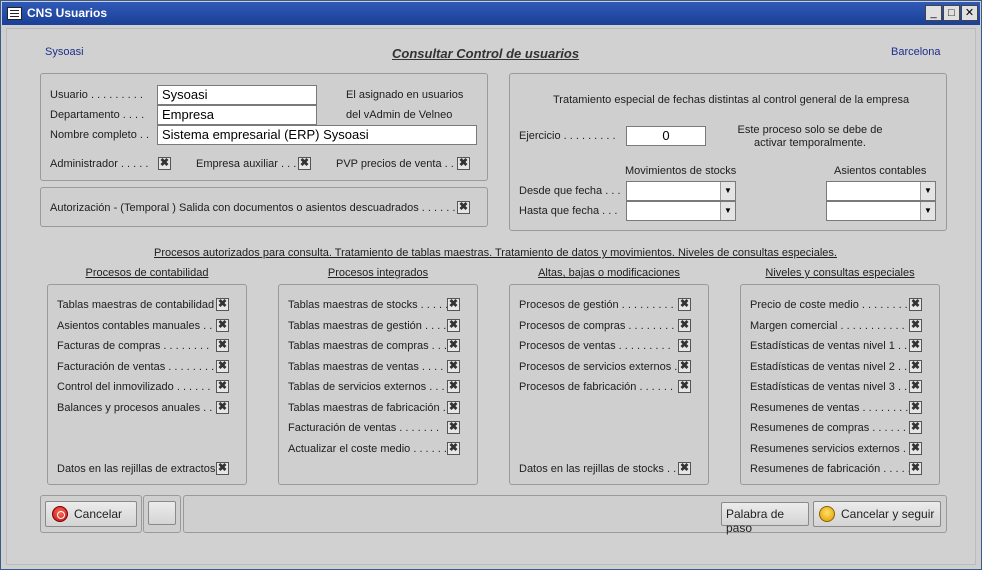 The width and height of the screenshot is (982, 570). I want to click on pvp-label: PVP precios de venta . ., so click(395, 164).